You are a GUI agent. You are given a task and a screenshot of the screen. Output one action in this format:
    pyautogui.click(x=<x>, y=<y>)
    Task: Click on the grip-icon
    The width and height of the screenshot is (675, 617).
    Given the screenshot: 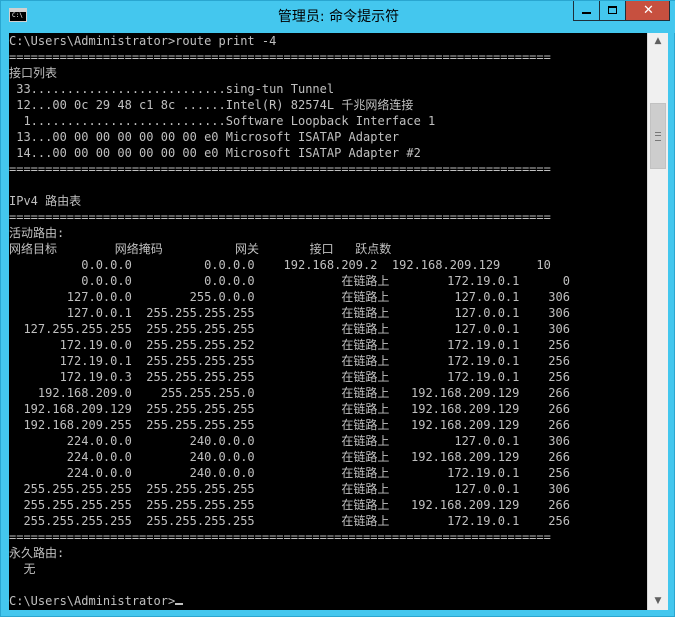 What is the action you would take?
    pyautogui.click(x=658, y=136)
    